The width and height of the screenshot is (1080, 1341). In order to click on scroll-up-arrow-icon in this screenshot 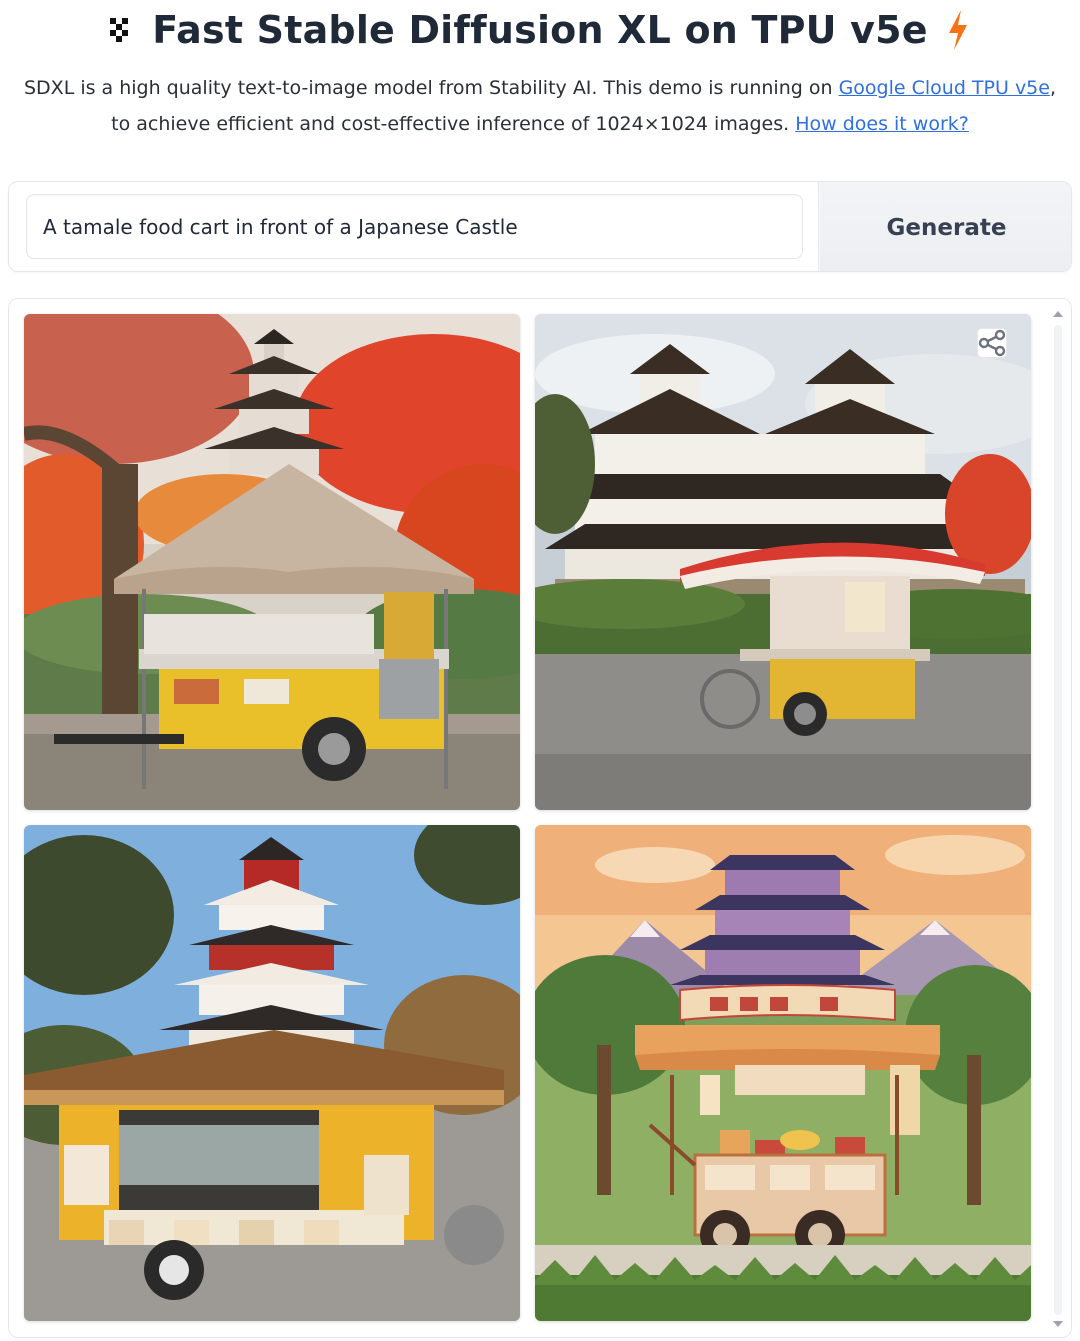, I will do `click(1058, 314)`.